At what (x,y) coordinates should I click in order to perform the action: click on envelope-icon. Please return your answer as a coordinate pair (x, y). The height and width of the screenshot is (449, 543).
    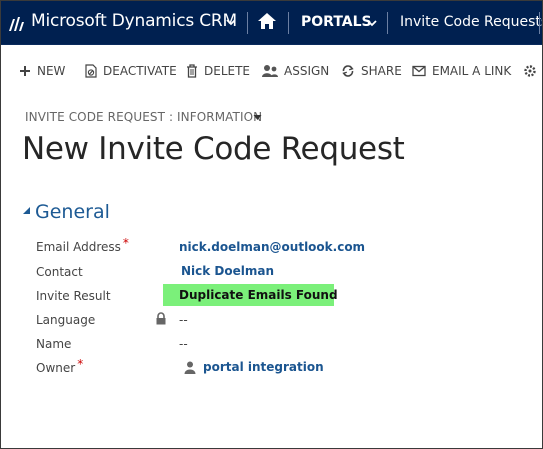
    Looking at the image, I should click on (419, 71).